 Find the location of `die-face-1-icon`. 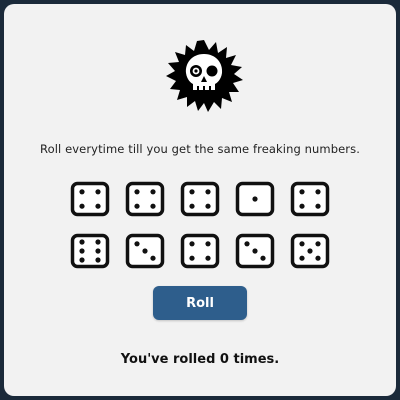

die-face-1-icon is located at coordinates (255, 199).